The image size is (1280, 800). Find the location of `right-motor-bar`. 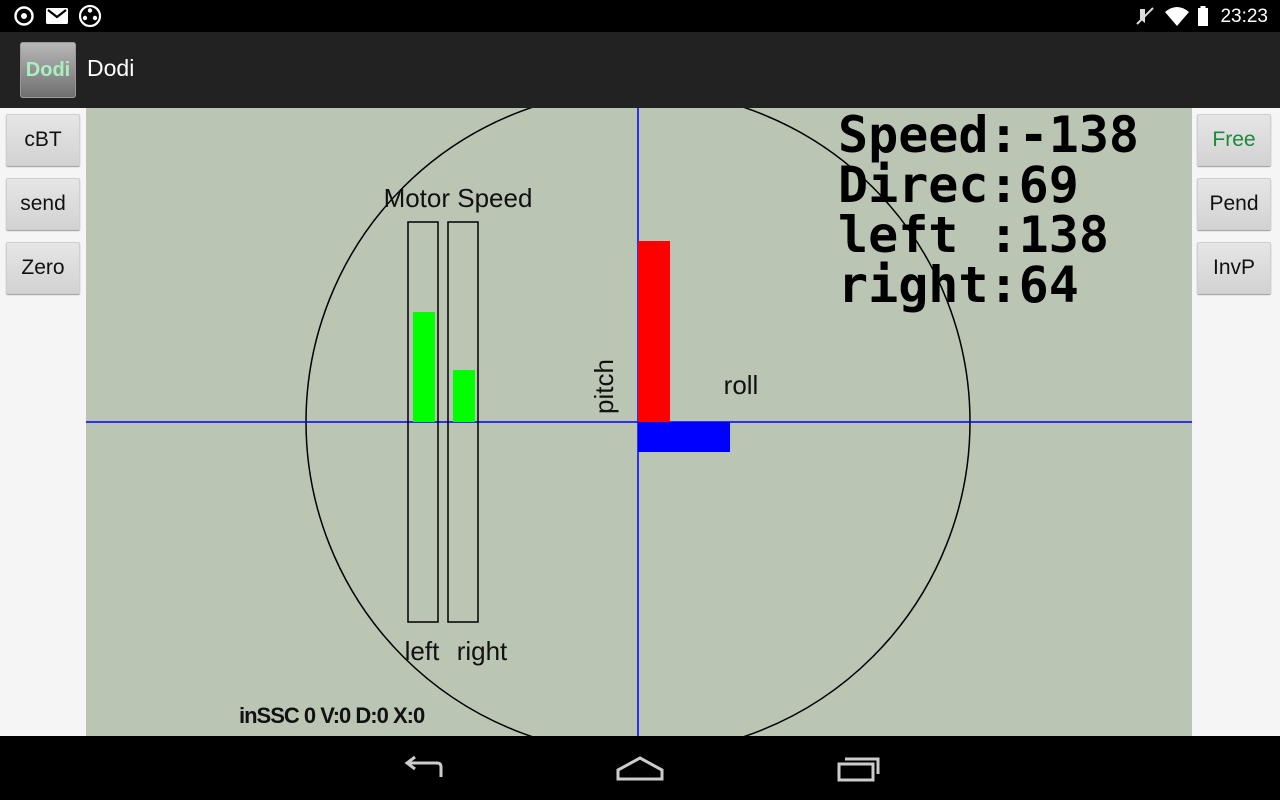

right-motor-bar is located at coordinates (464, 396).